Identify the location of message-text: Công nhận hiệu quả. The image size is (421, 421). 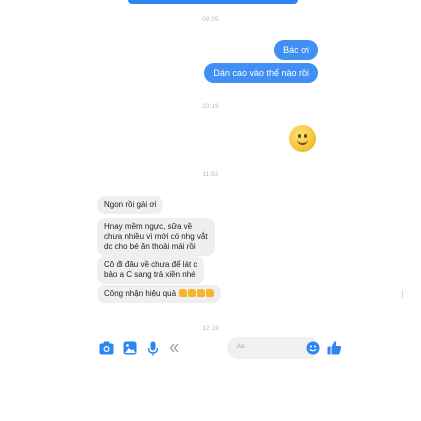
(140, 293).